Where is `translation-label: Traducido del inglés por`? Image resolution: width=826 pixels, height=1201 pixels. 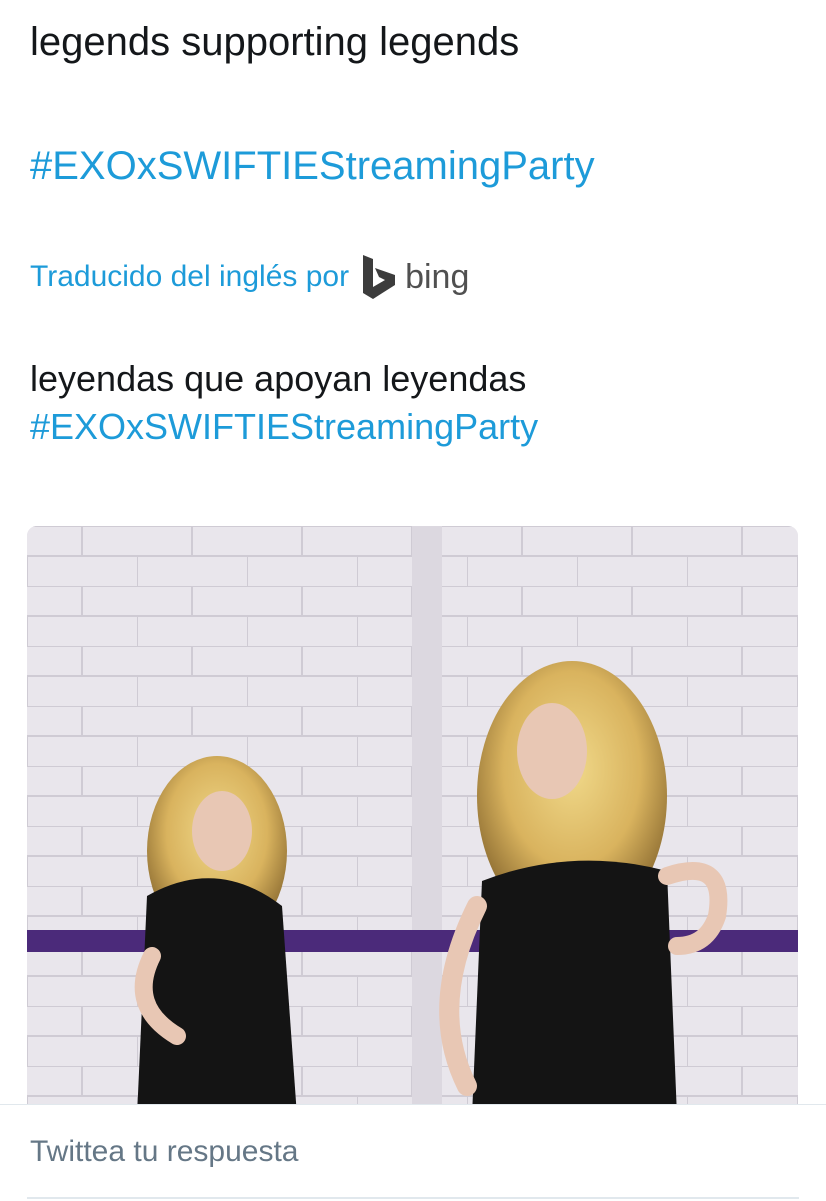 translation-label: Traducido del inglés por is located at coordinates (190, 276).